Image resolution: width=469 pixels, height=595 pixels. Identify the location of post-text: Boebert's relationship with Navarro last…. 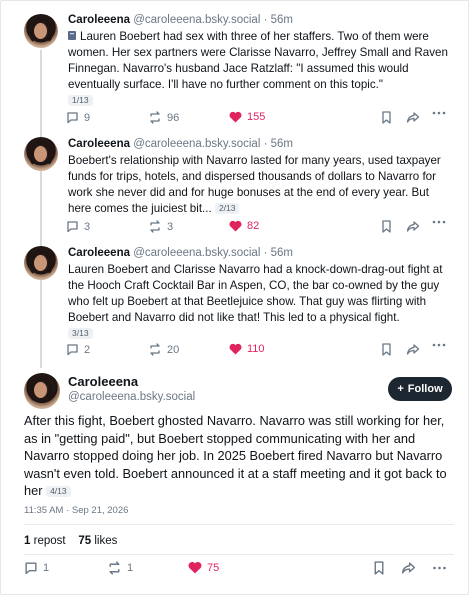
(261, 185).